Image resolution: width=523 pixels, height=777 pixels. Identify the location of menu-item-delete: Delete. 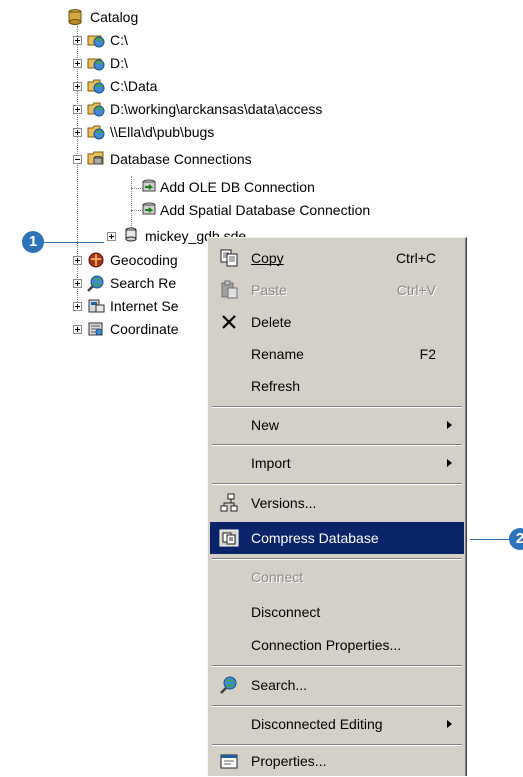
(337, 322).